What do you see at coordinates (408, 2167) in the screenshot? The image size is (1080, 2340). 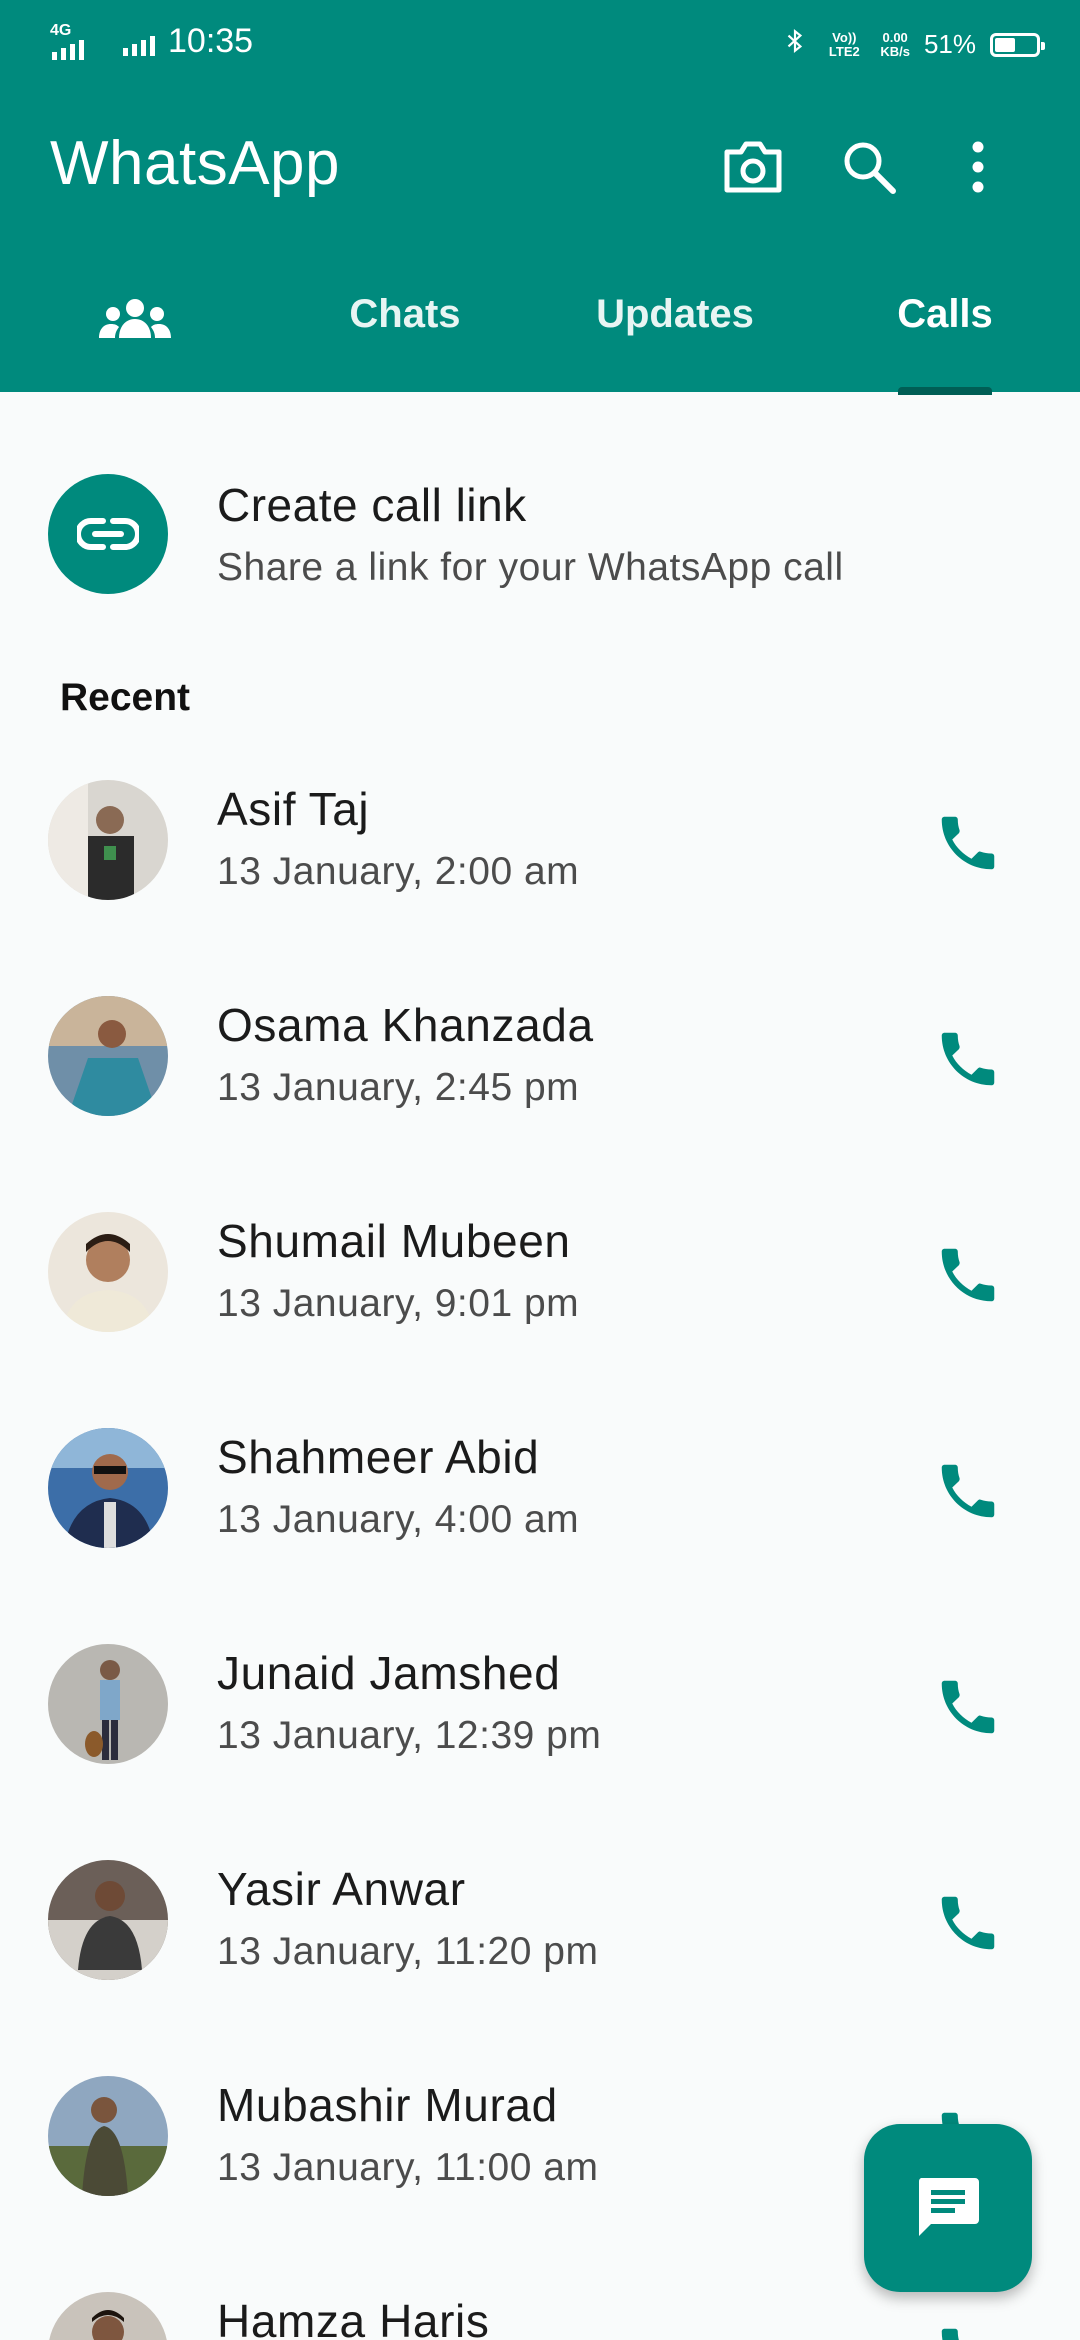 I see `call-time: 13 January, 11:00 am` at bounding box center [408, 2167].